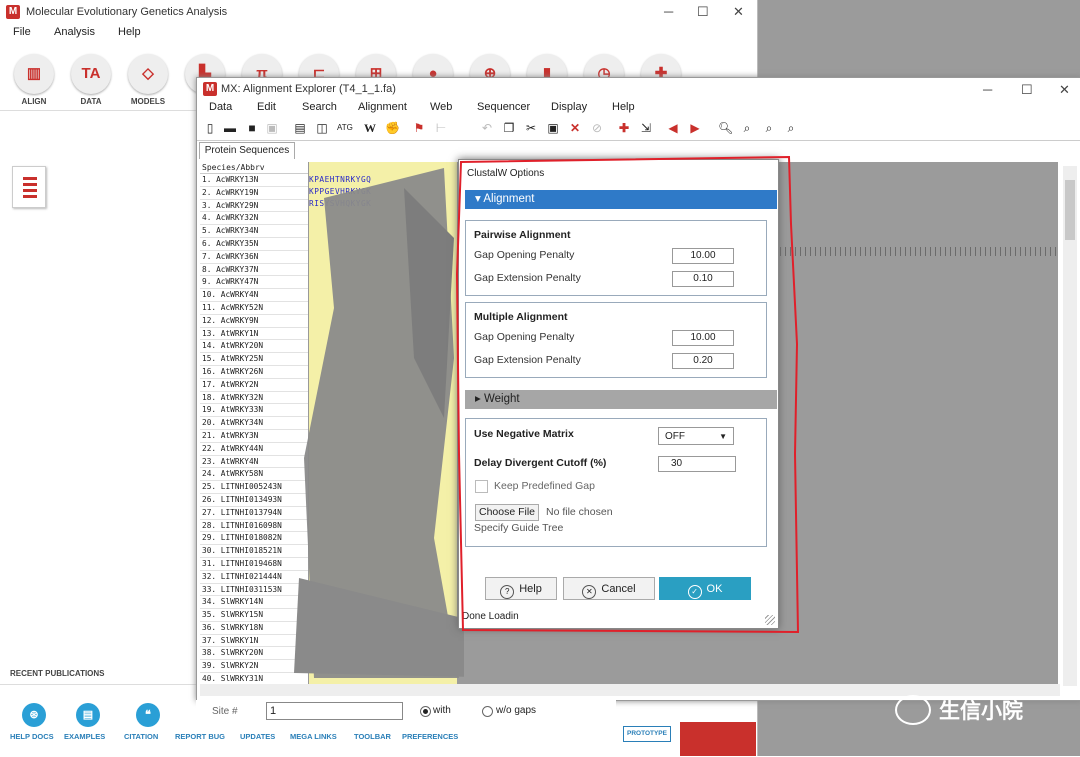  What do you see at coordinates (254, 321) in the screenshot?
I see `sequence-name-row: 12. AcWRKY9N` at bounding box center [254, 321].